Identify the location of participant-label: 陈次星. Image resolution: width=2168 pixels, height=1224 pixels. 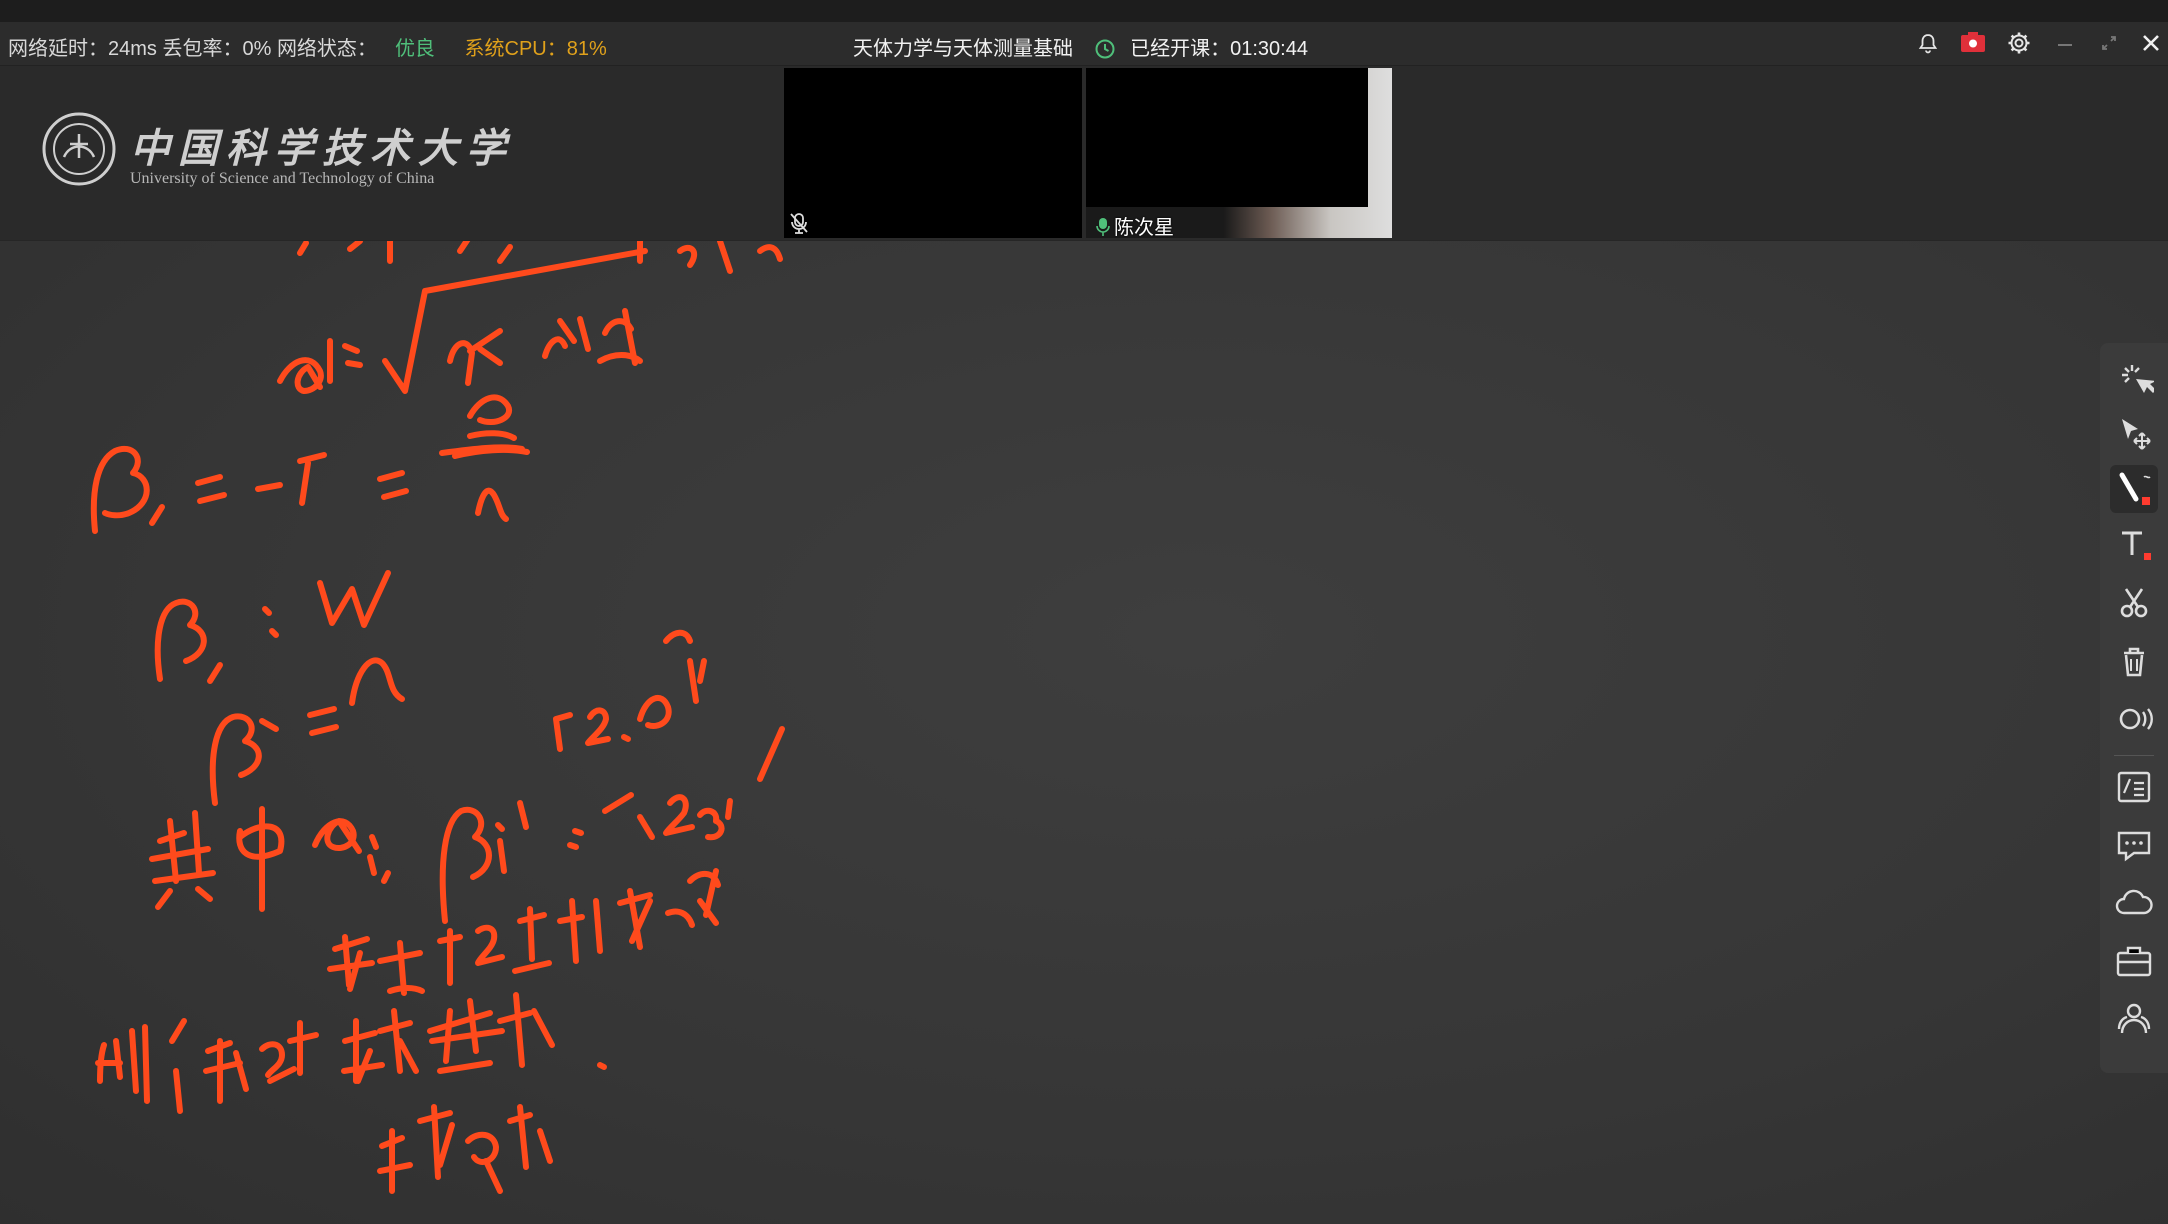
(1135, 225).